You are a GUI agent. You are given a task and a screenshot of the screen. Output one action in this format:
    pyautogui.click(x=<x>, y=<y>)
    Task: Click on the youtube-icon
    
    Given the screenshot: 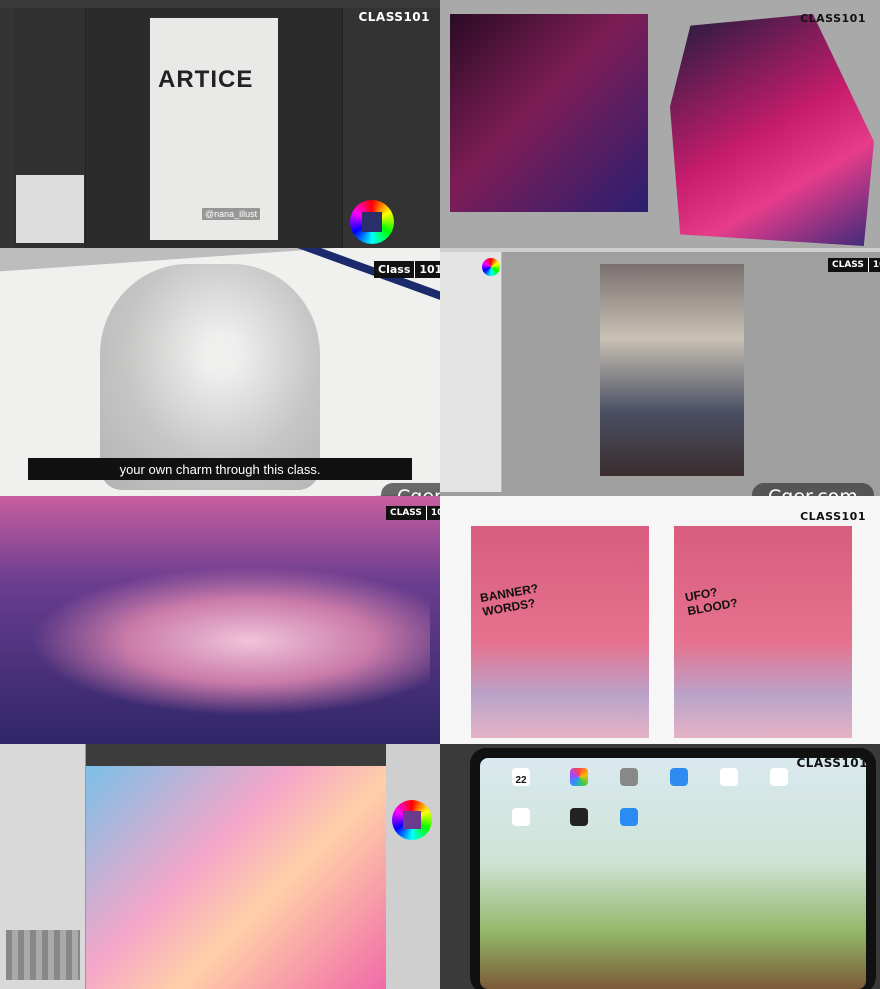 What is the action you would take?
    pyautogui.click(x=521, y=817)
    